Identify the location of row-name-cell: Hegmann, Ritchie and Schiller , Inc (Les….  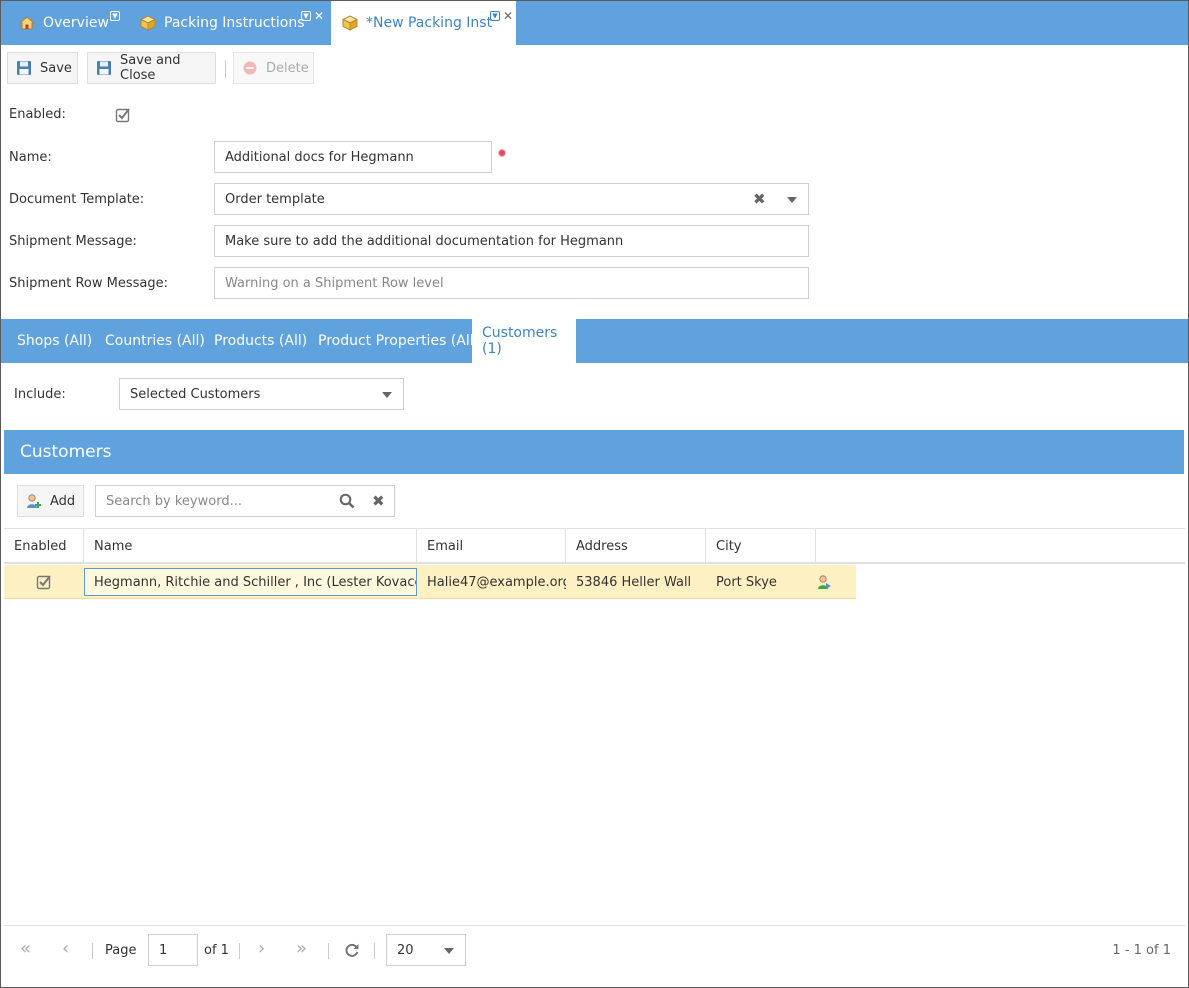
(250, 582).